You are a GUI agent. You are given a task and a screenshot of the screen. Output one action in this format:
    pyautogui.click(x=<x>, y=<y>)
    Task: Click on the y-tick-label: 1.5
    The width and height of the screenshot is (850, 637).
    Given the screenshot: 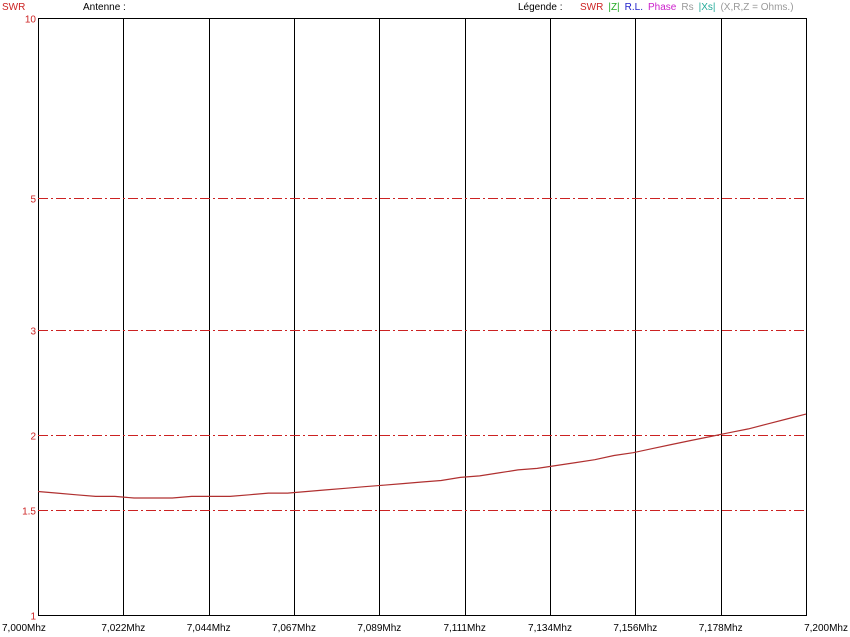 What is the action you would take?
    pyautogui.click(x=29, y=512)
    